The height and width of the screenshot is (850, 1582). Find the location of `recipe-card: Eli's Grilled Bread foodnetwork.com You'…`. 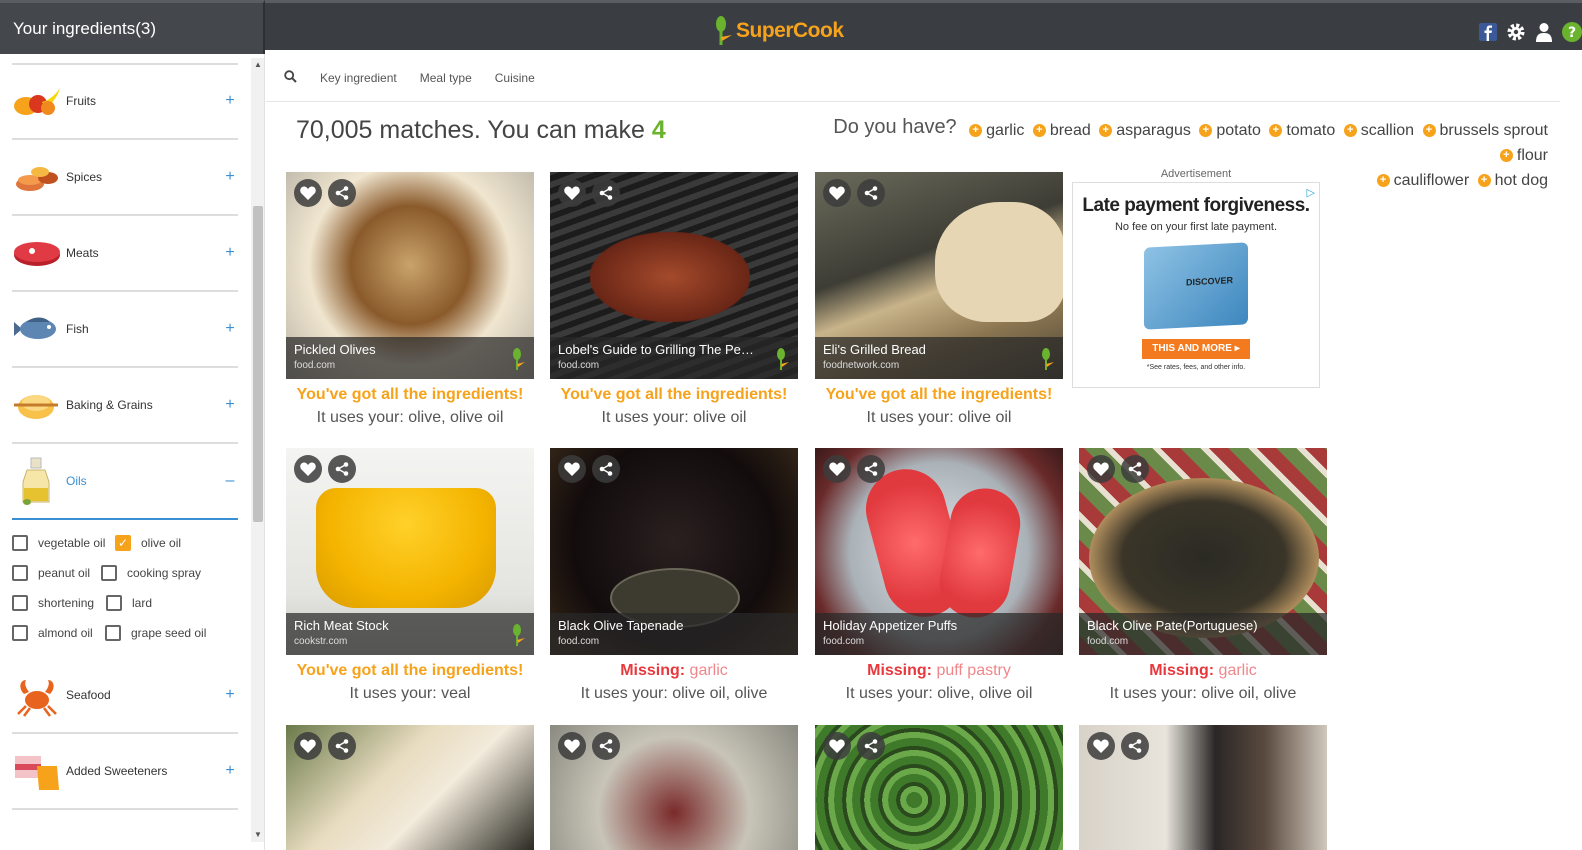

recipe-card: Eli's Grilled Bread foodnetwork.com You'… is located at coordinates (939, 299).